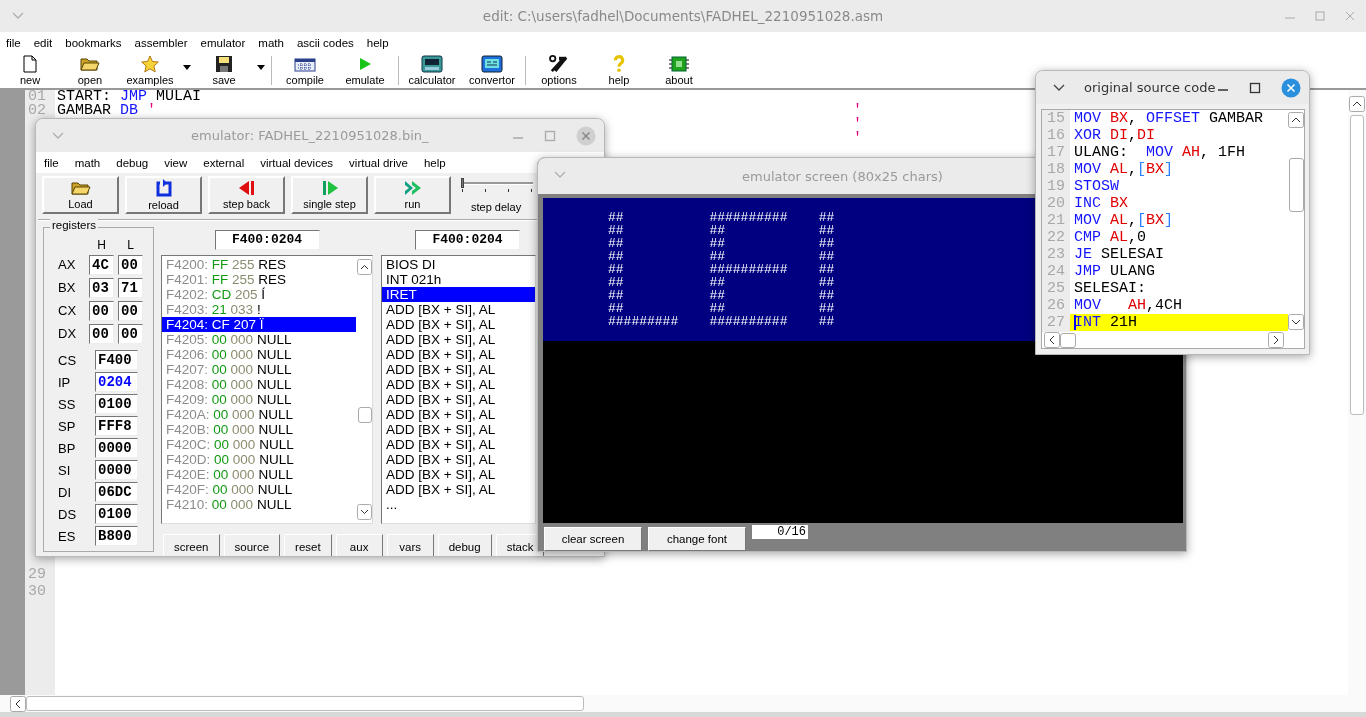 The width and height of the screenshot is (1366, 717). I want to click on register-field: 4C, so click(101, 264).